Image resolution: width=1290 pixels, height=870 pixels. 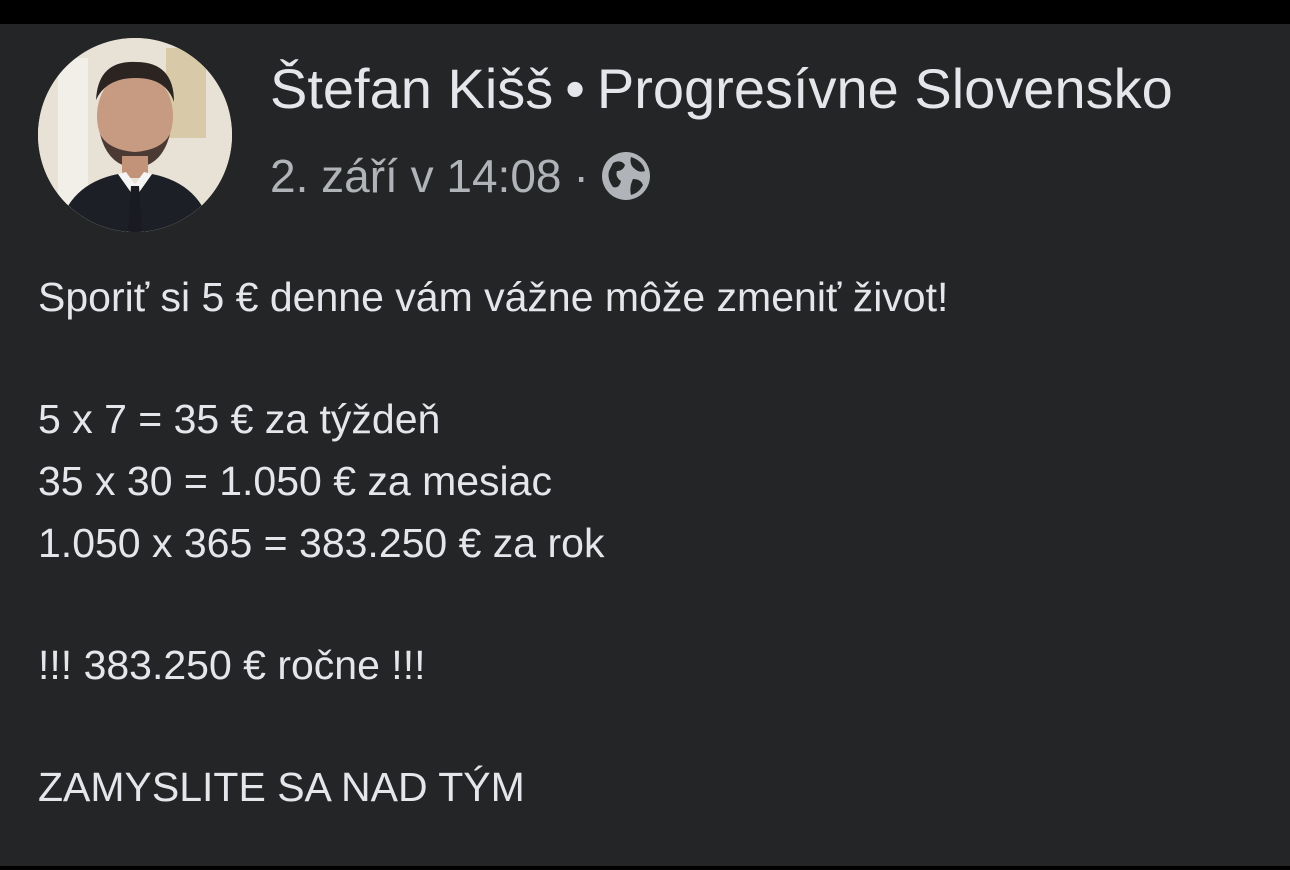 I want to click on post-line-calc-year: 1.050 x 365 = 383.250 € za rok, so click(x=321, y=543).